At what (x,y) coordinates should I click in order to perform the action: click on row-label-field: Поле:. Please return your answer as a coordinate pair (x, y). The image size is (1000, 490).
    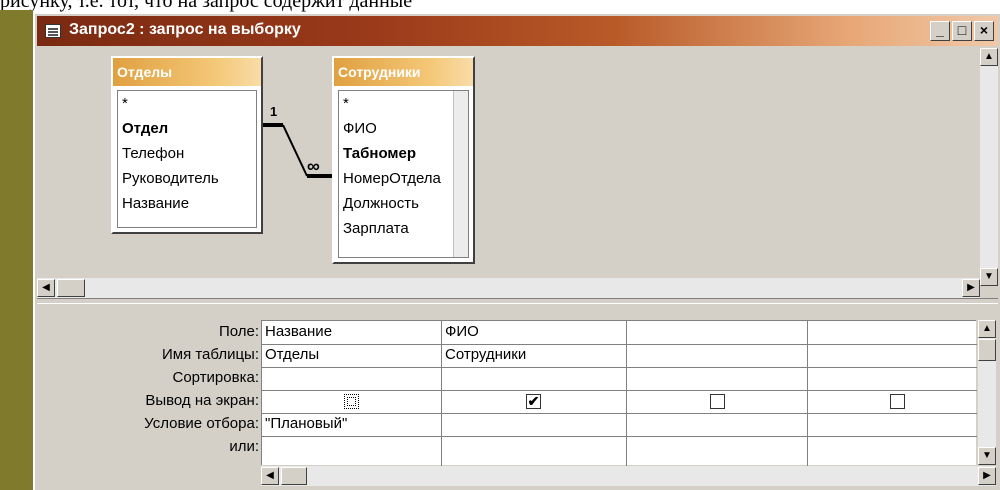
    Looking at the image, I should click on (238, 331).